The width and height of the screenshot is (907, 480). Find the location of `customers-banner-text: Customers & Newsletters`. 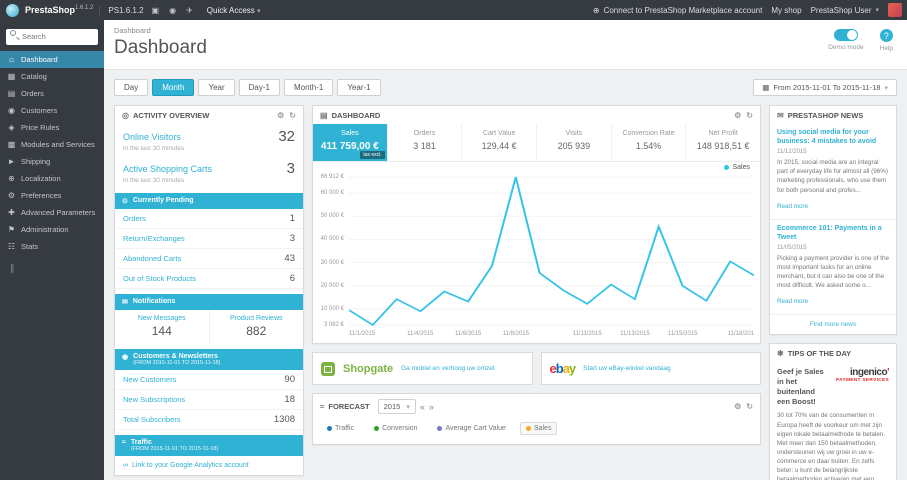

customers-banner-text: Customers & Newsletters is located at coordinates (175, 356).